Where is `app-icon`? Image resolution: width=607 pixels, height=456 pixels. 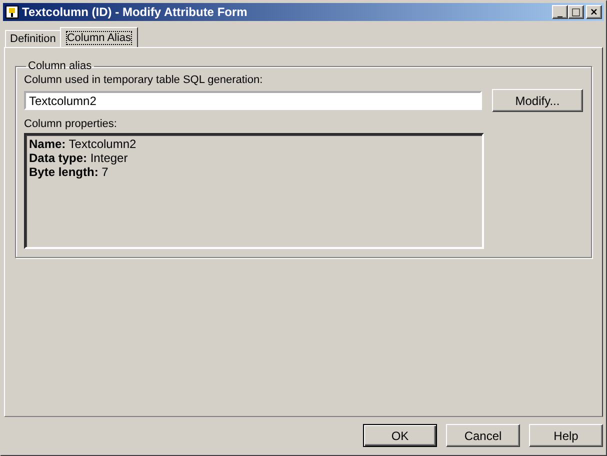 app-icon is located at coordinates (12, 12).